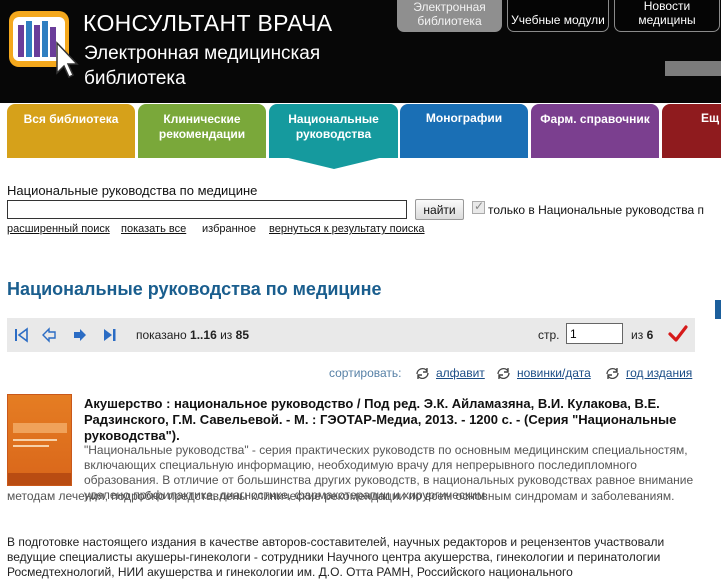 This screenshot has height=581, width=721. I want to click on shown-prefix: показано, so click(161, 335).